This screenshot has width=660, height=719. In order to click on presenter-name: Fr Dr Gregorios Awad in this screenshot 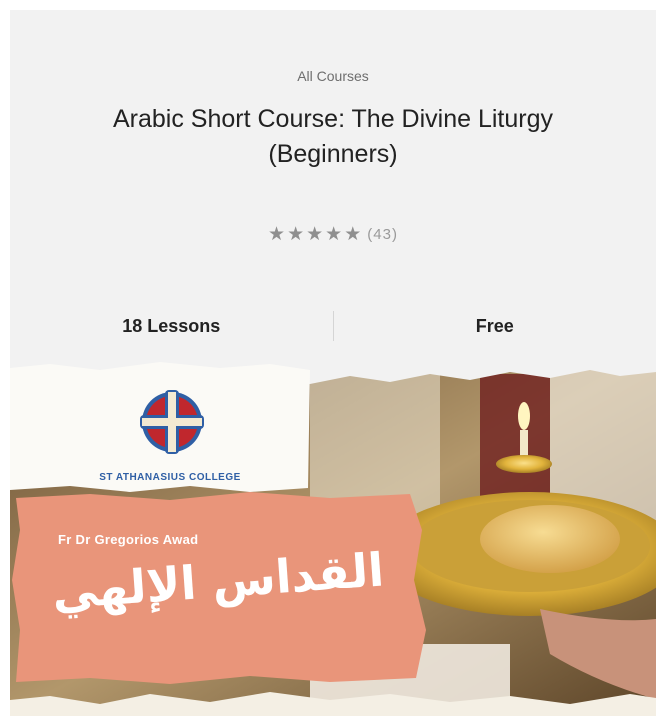, I will do `click(128, 539)`.